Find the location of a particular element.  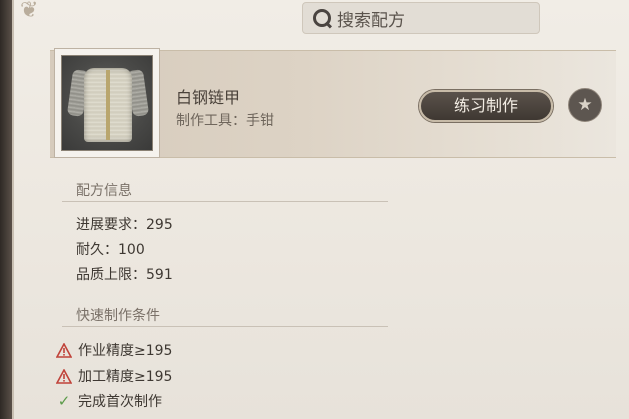

info-quality-cap: 品质上限：591 is located at coordinates (124, 275).